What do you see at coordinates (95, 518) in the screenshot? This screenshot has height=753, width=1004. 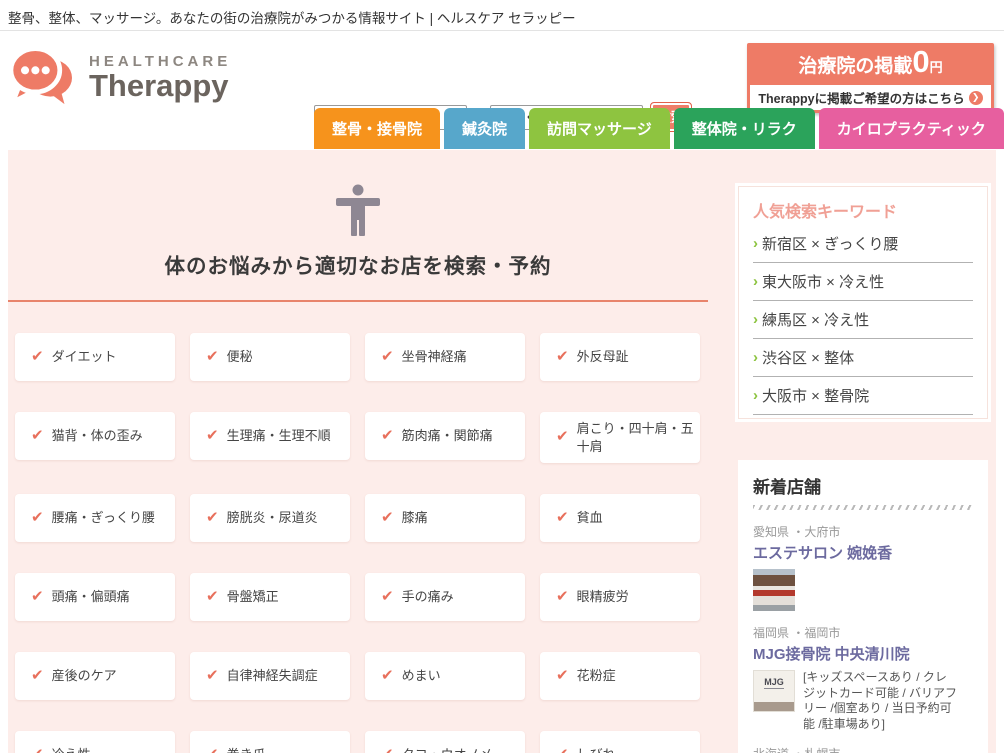 I see `symptom-card-youtsu: ✔ 腰痛・ぎっくり腰` at bounding box center [95, 518].